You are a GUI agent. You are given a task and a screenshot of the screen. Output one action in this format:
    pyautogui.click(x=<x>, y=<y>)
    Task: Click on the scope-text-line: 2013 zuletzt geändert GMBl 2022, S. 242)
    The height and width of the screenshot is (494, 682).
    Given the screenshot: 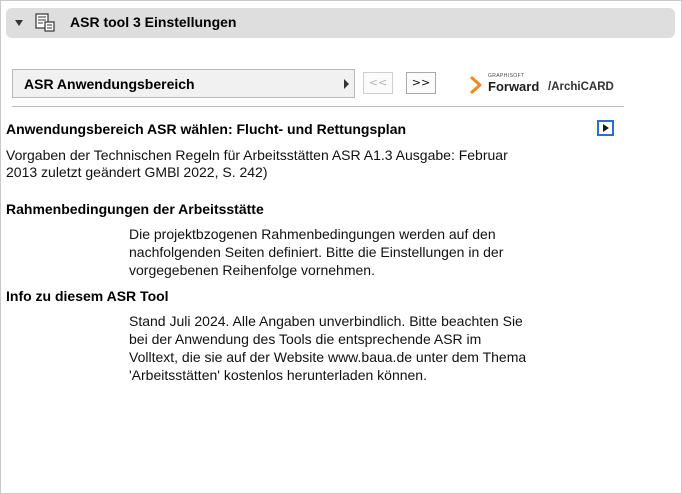 What is the action you would take?
    pyautogui.click(x=137, y=172)
    